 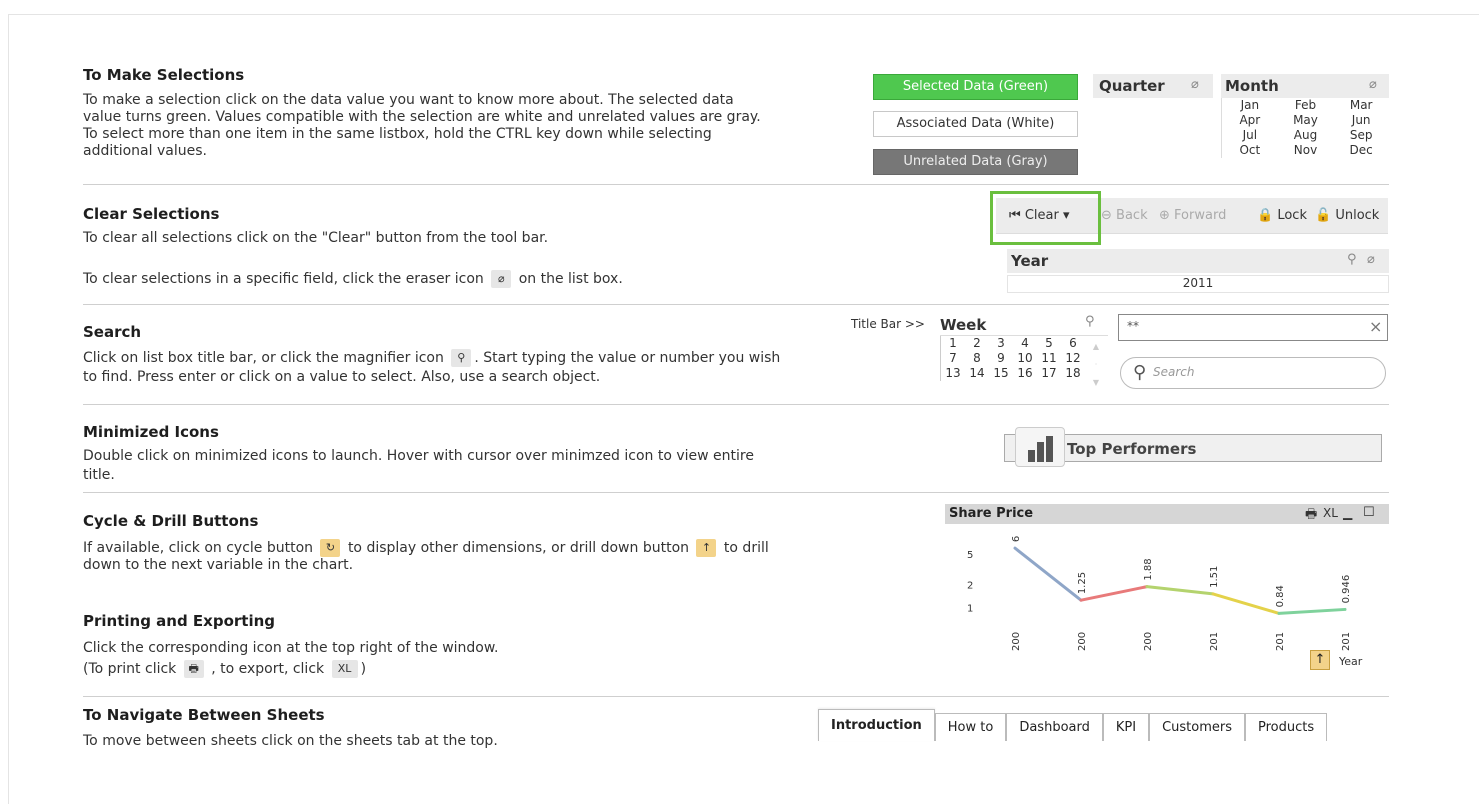 What do you see at coordinates (1214, 577) in the screenshot?
I see `data-label: 1.51` at bounding box center [1214, 577].